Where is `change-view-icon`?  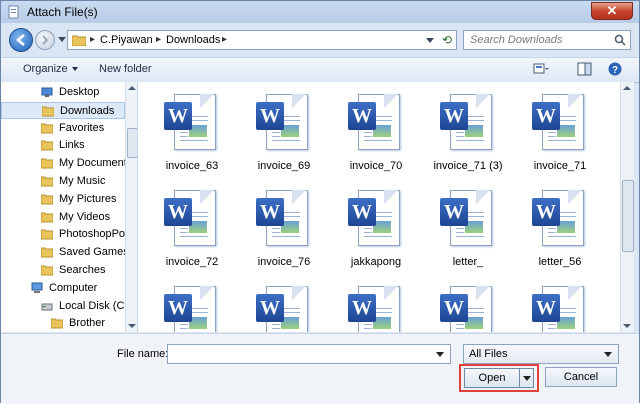
change-view-icon is located at coordinates (541, 69).